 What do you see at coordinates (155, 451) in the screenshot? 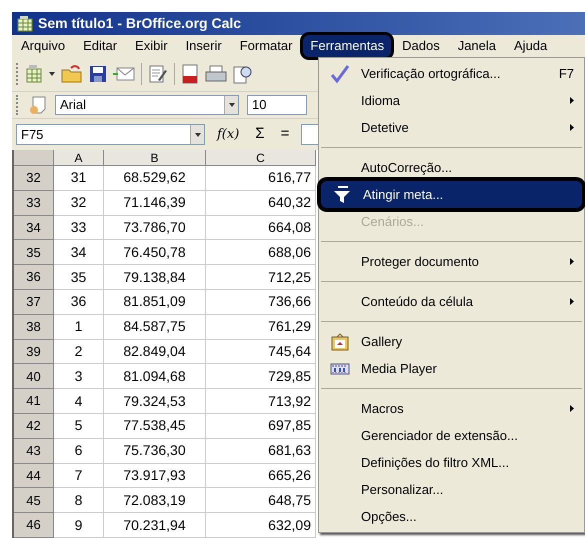
I see `table-cell: 75.736,30` at bounding box center [155, 451].